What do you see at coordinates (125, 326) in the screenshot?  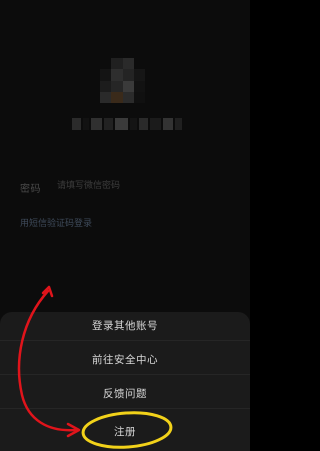 I see `login-other-account-option: 登录其他账号` at bounding box center [125, 326].